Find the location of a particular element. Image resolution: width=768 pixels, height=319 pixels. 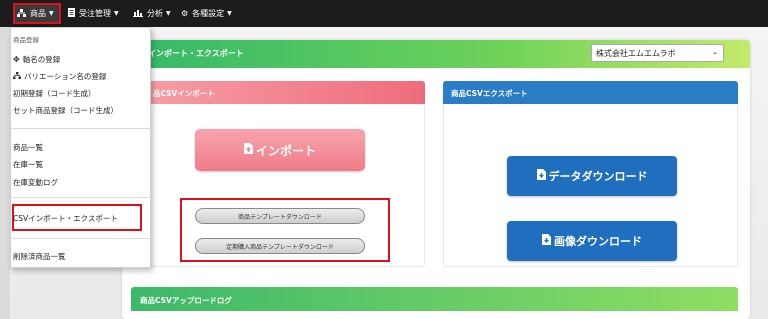

nav-settings-label: 各種設定 is located at coordinates (208, 13).